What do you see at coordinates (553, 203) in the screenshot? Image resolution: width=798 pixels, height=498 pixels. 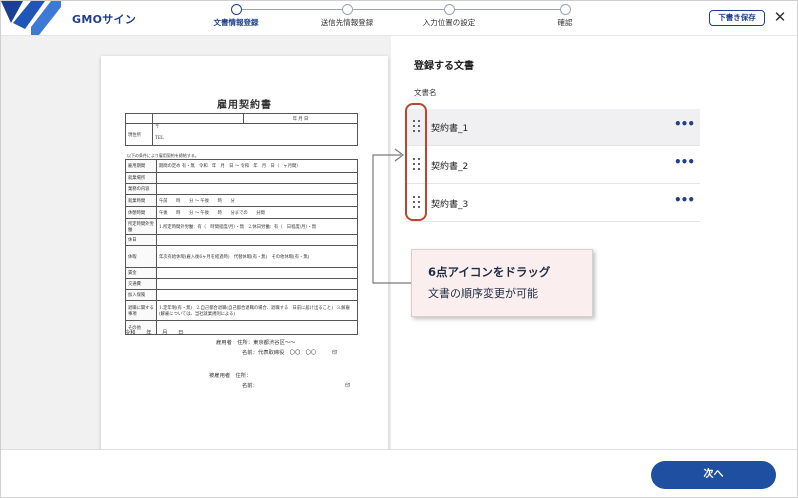 I see `document-row: 契約書_3 •••` at bounding box center [553, 203].